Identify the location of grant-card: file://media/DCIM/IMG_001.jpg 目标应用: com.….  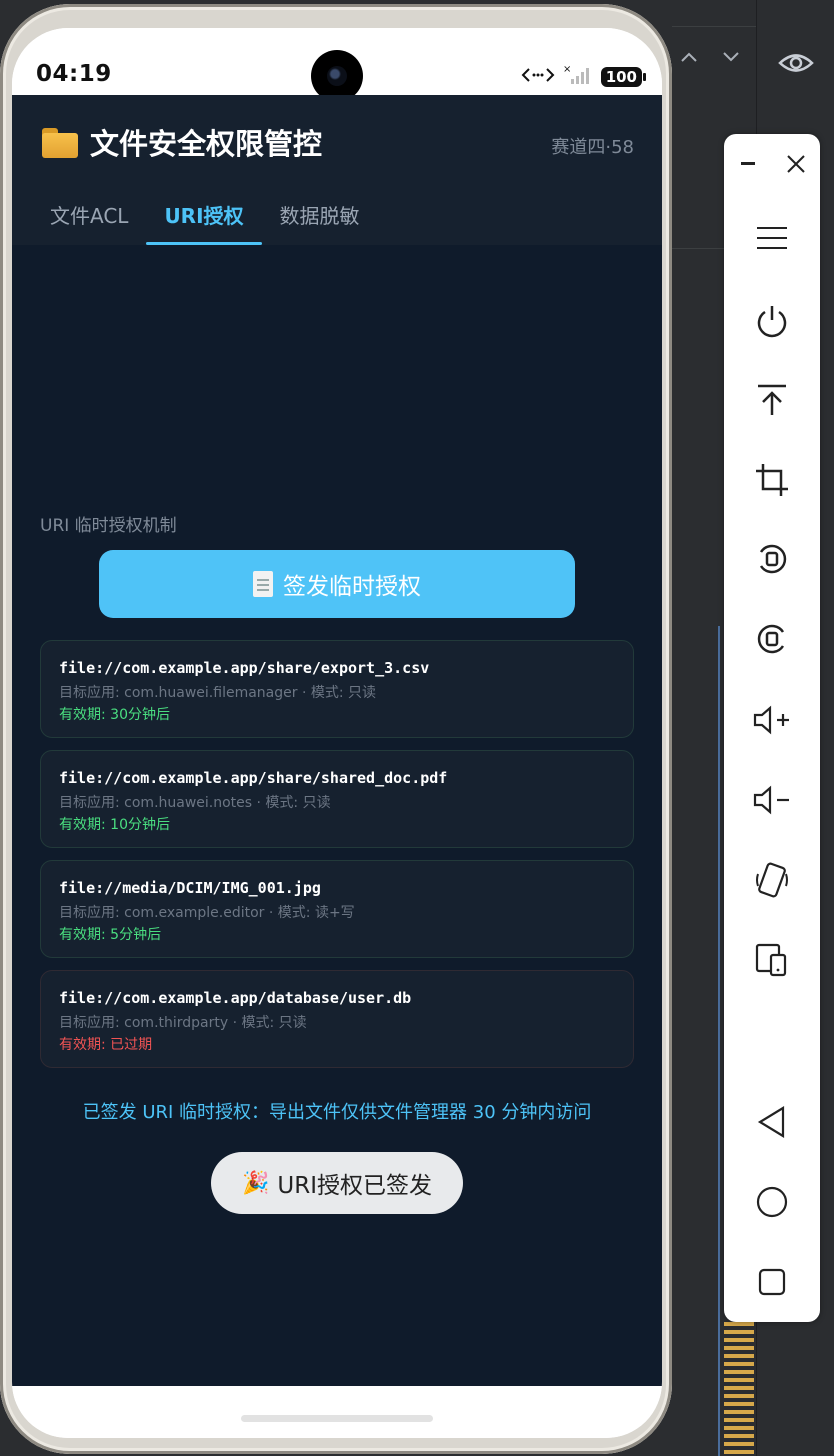
(337, 909).